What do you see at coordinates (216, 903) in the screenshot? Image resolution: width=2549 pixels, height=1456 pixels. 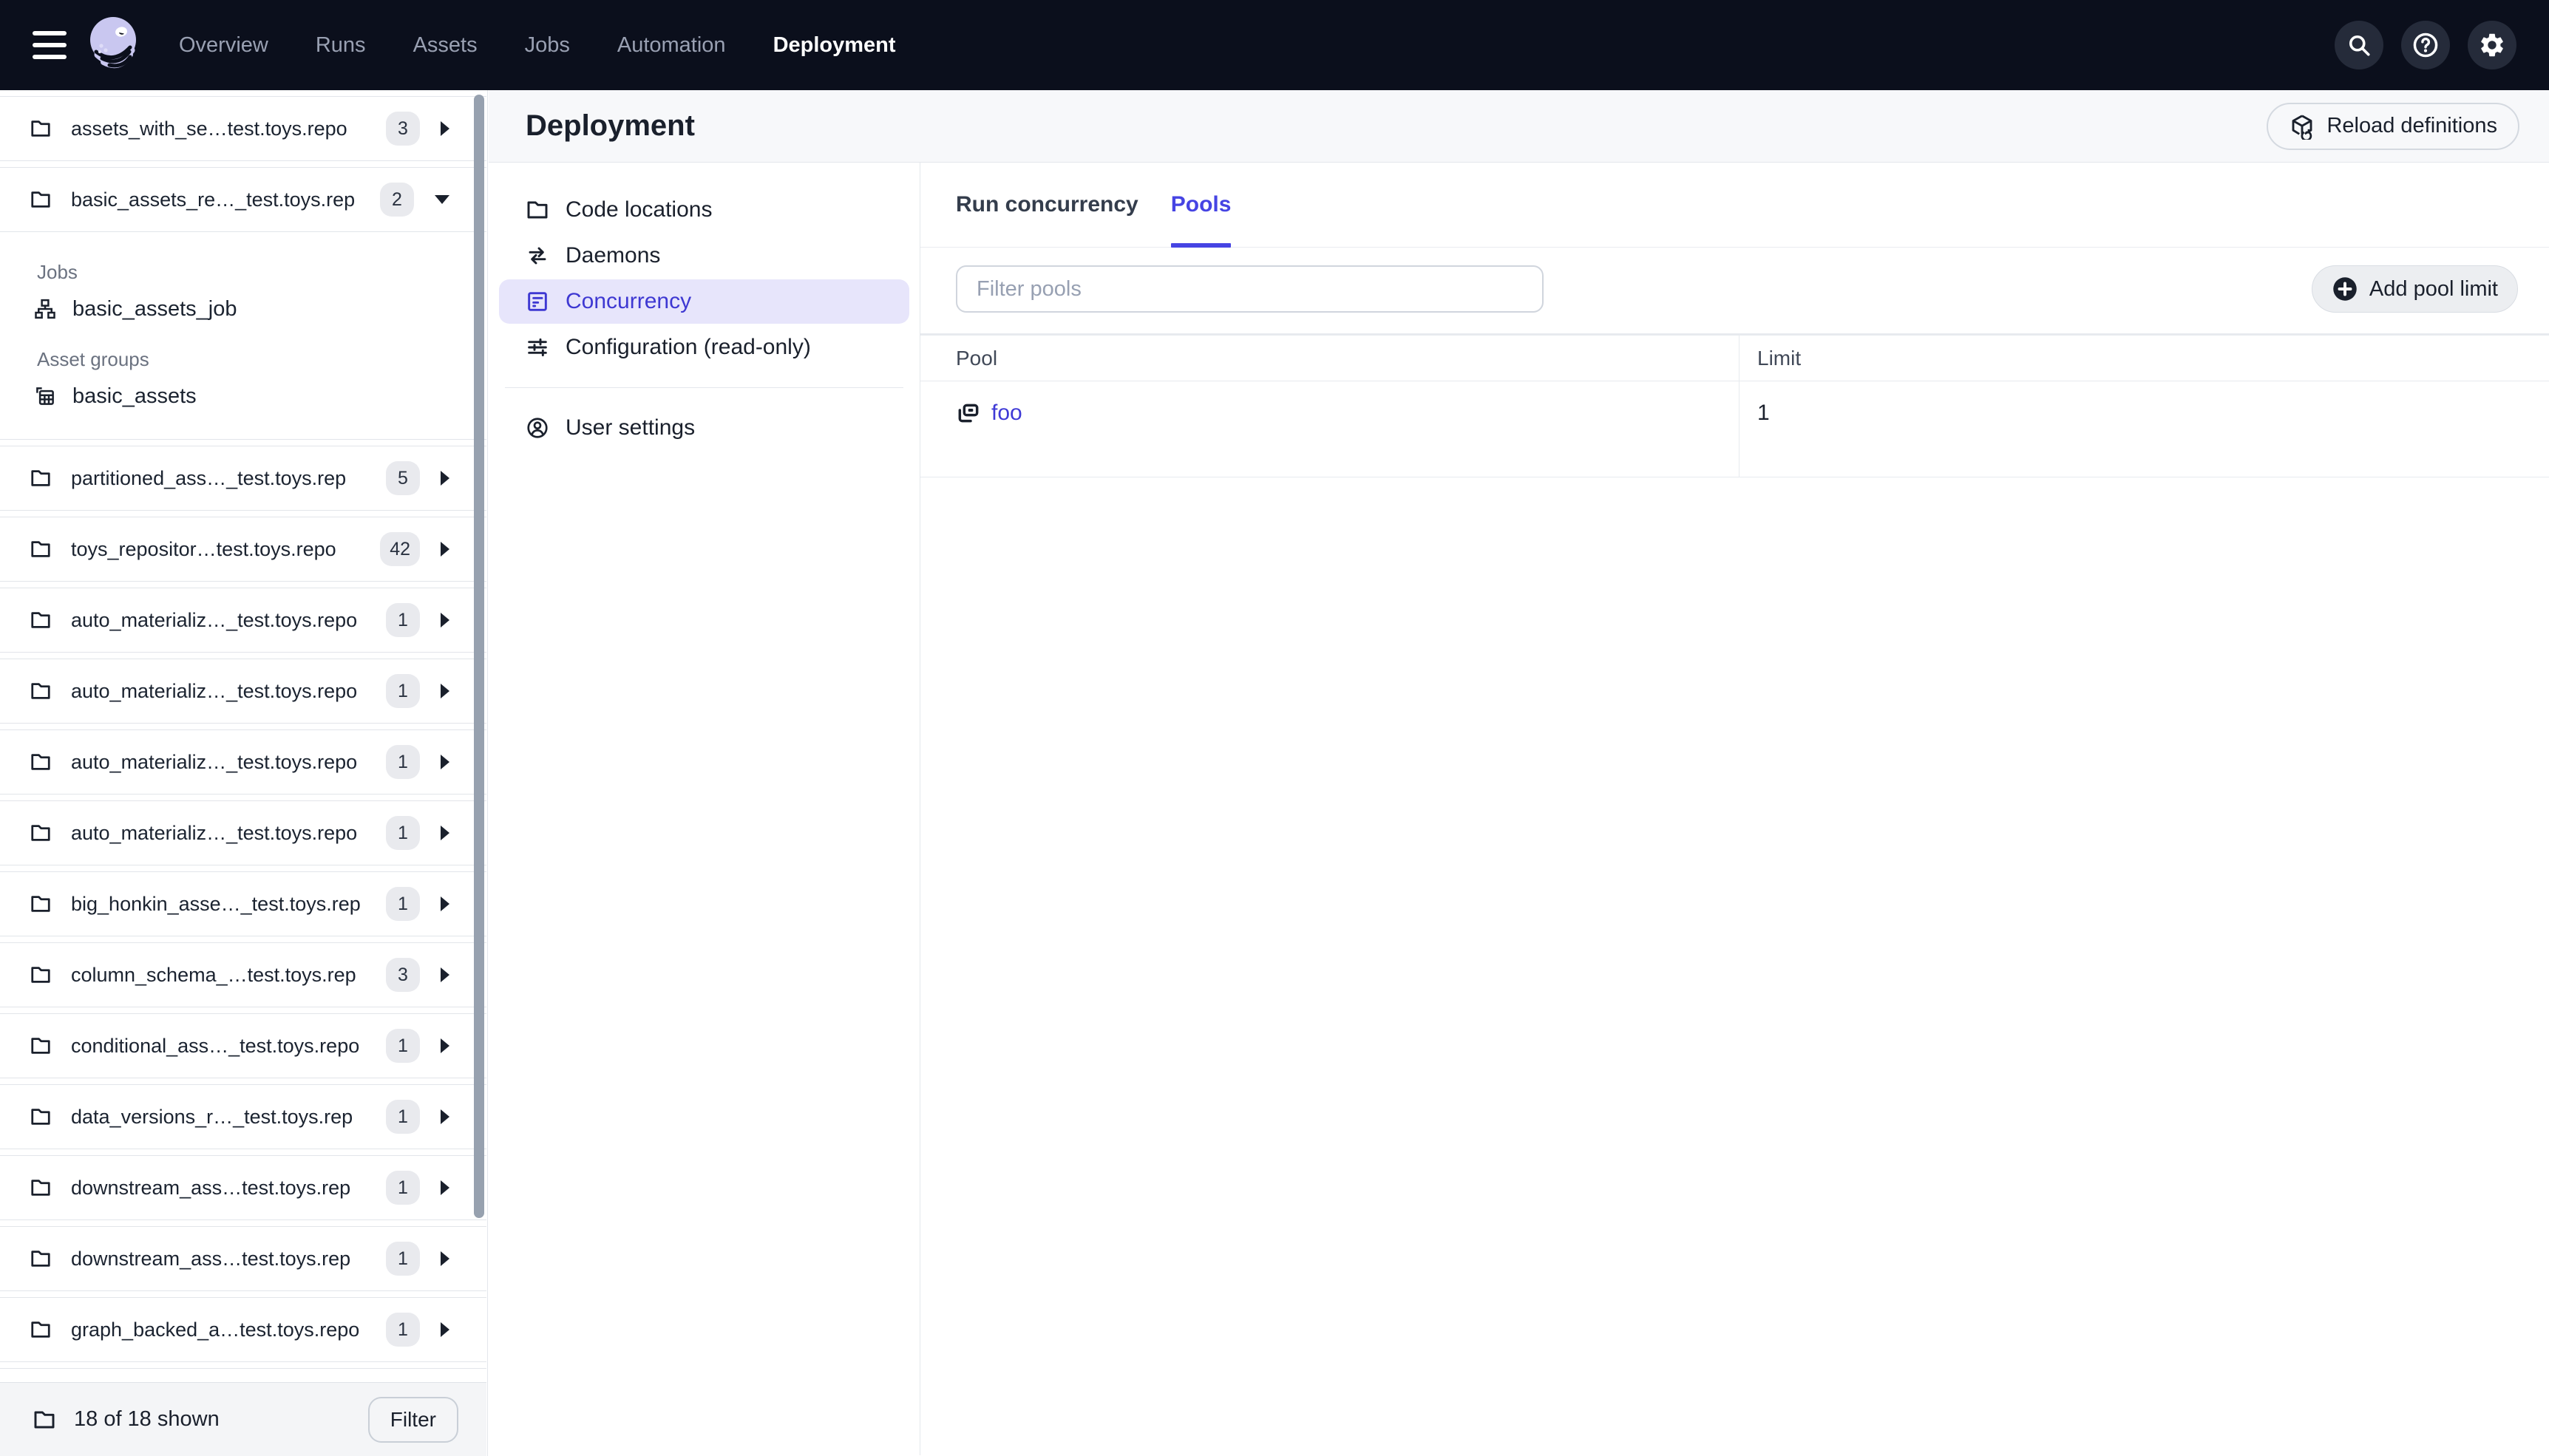 I see `code-location-name: big_honkin_asse…_test.toys.rep` at bounding box center [216, 903].